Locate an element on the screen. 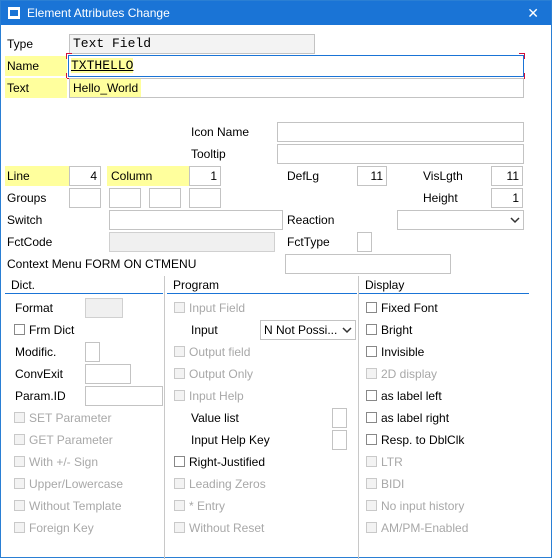 The height and width of the screenshot is (559, 552). set-parameter-label: SET Parameter is located at coordinates (70, 418).